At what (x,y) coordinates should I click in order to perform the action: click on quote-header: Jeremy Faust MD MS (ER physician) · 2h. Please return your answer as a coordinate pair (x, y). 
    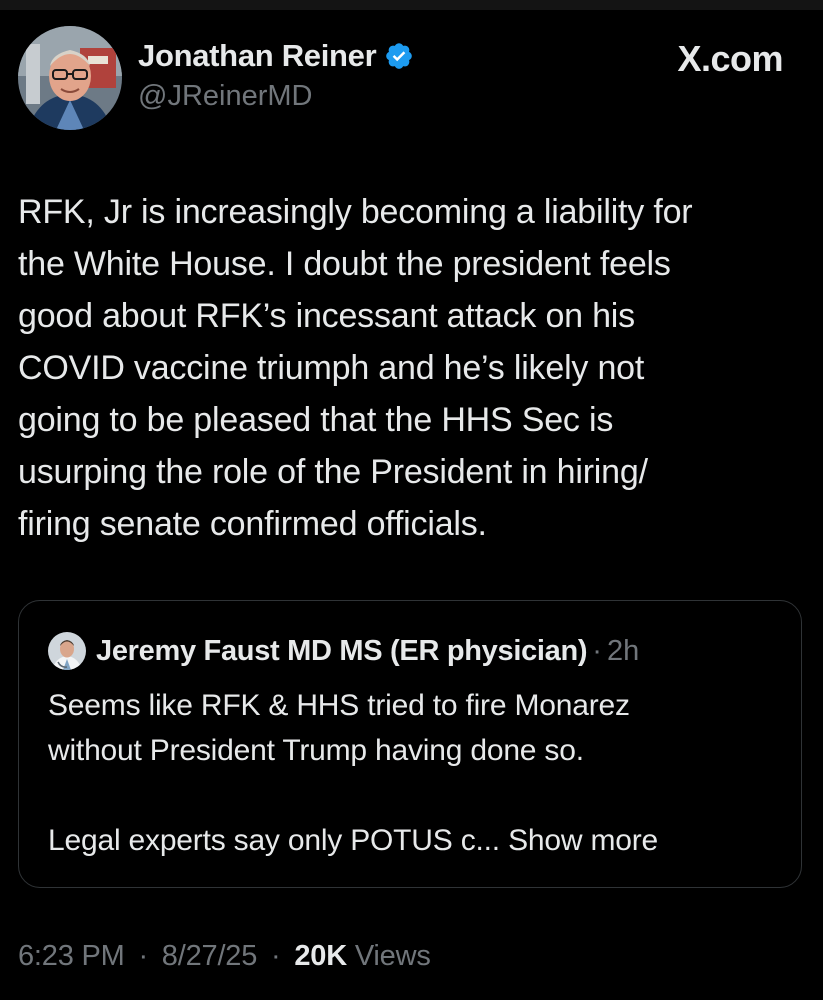
    Looking at the image, I should click on (343, 651).